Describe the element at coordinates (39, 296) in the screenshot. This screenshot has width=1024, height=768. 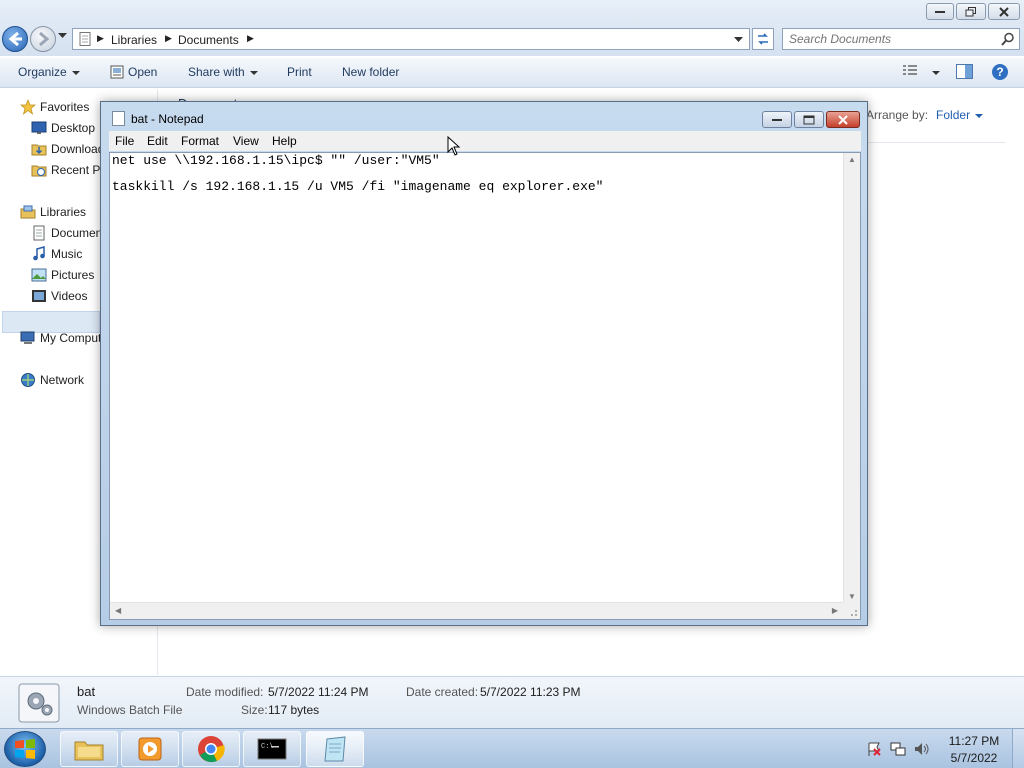
I see `videos-icon` at that location.